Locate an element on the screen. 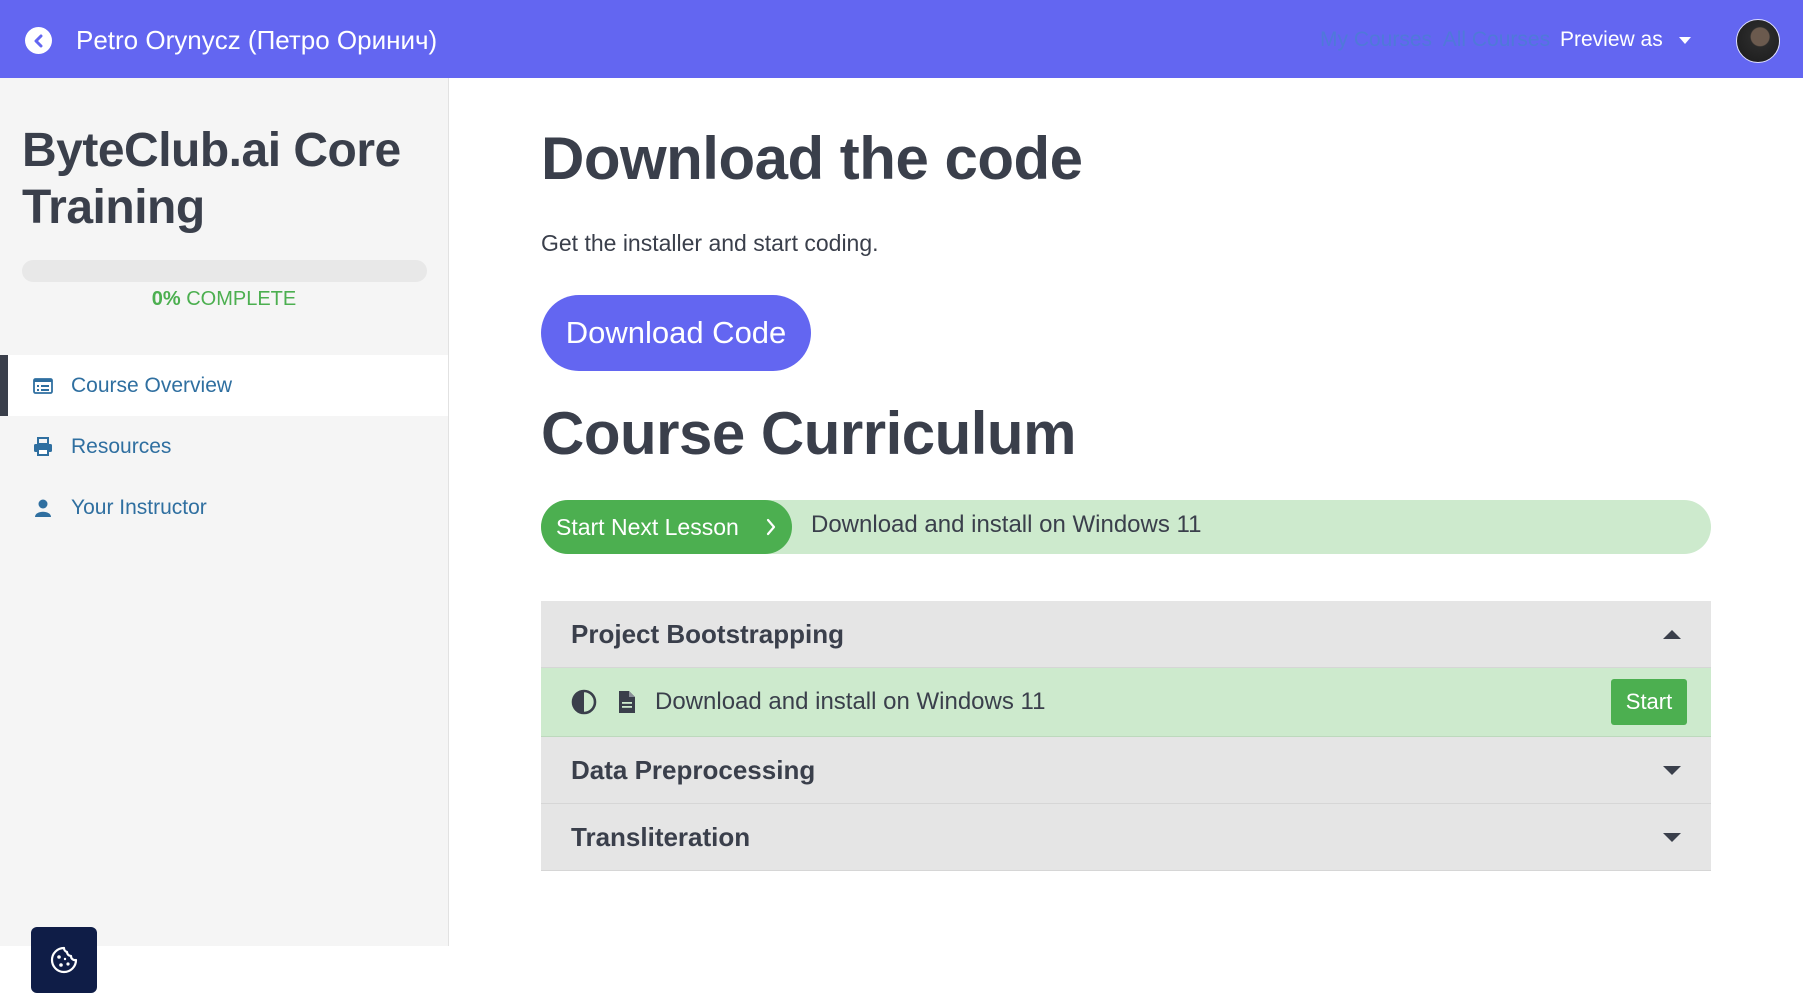  lesson-name: Download and install on Windows 11 is located at coordinates (850, 701).